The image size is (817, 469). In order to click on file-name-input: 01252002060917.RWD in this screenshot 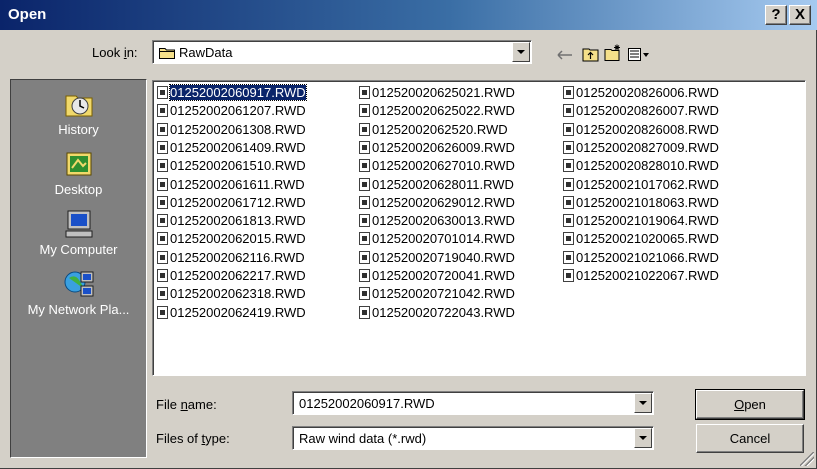, I will do `click(367, 403)`.